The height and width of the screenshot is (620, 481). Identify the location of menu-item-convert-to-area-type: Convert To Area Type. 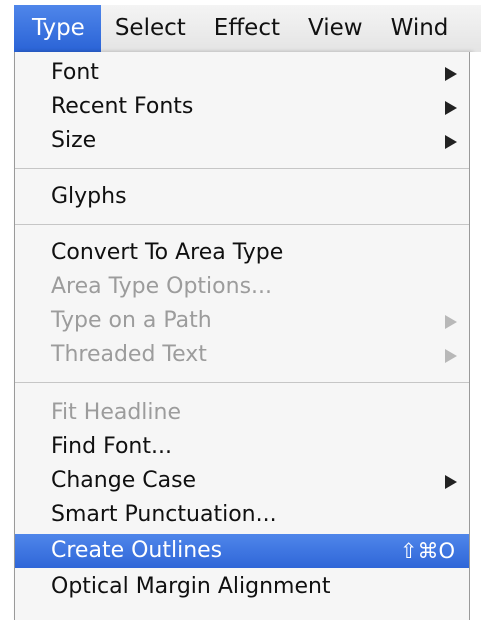
(242, 253).